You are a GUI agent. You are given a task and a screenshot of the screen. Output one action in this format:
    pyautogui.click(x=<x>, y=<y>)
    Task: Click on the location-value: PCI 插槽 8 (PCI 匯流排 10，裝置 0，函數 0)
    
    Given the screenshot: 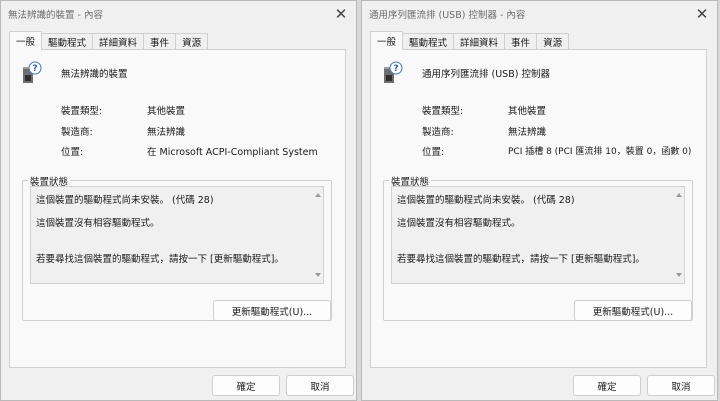 What is the action you would take?
    pyautogui.click(x=600, y=152)
    